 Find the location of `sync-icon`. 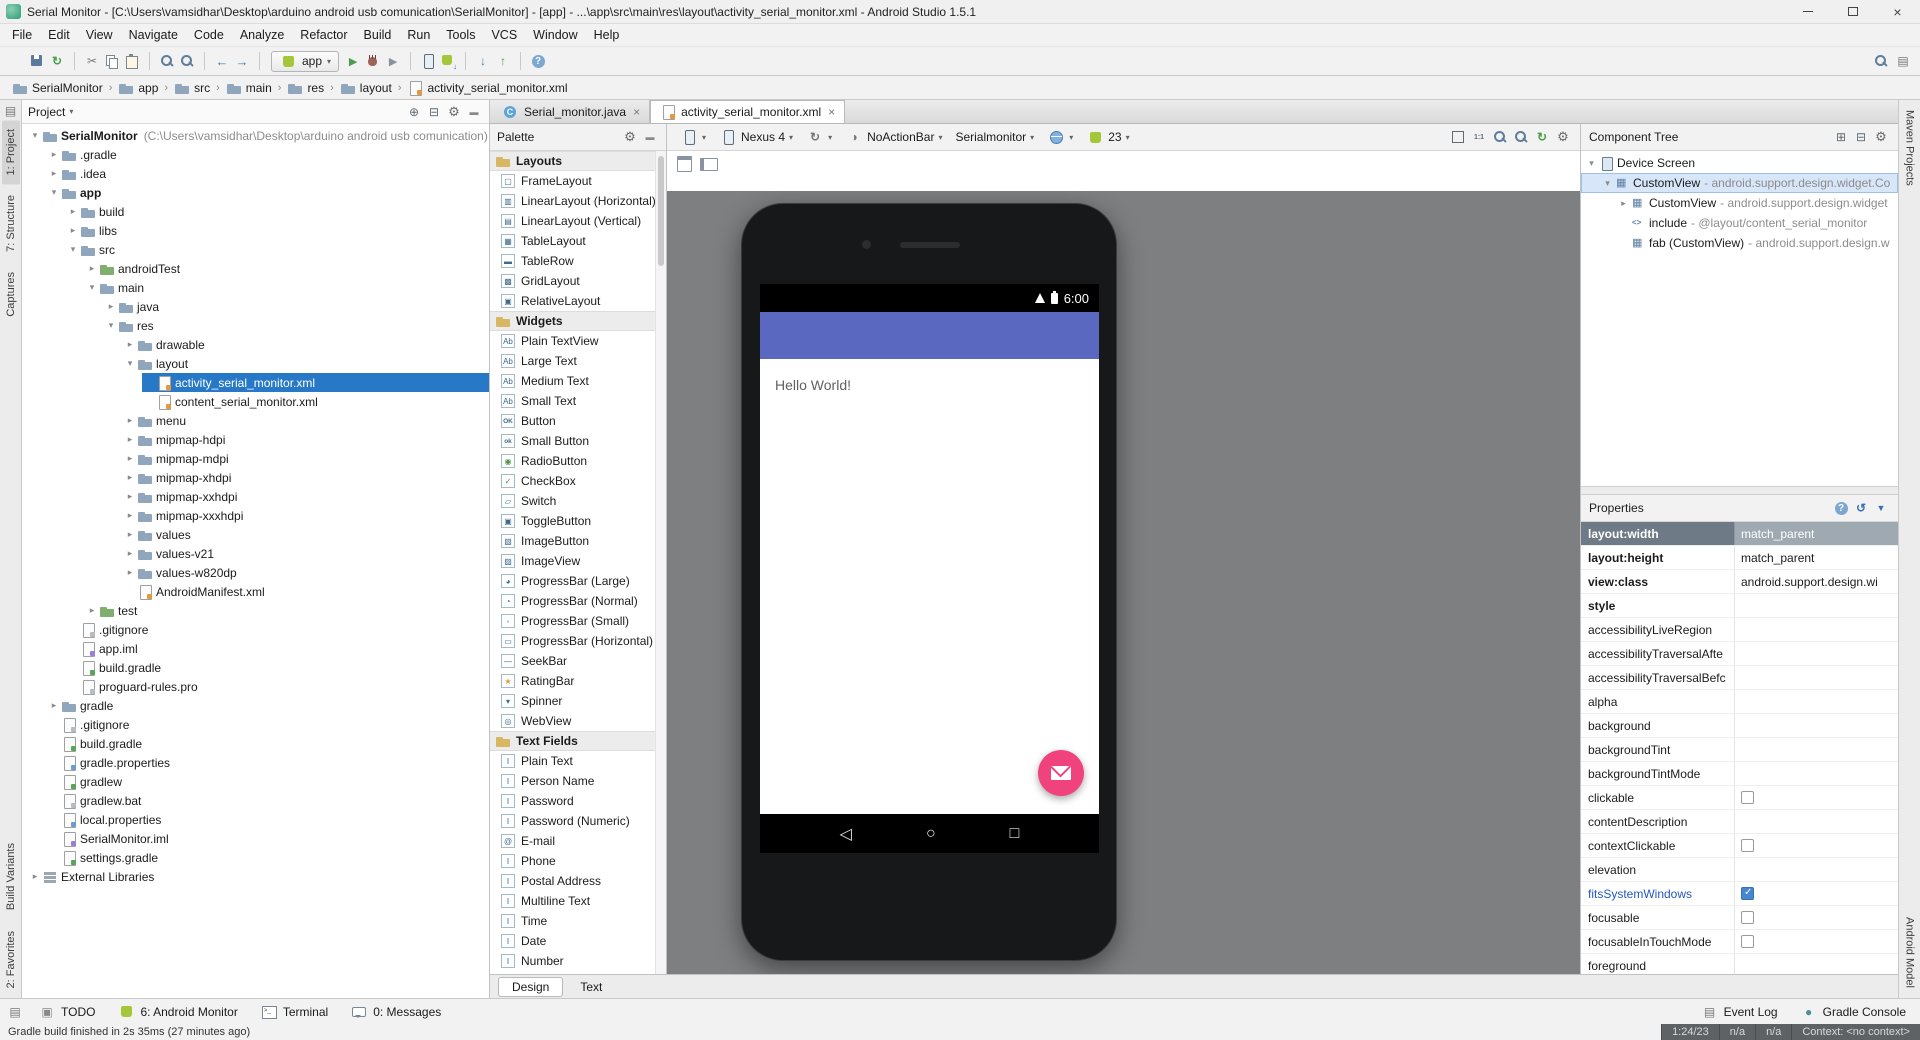

sync-icon is located at coordinates (57, 61).